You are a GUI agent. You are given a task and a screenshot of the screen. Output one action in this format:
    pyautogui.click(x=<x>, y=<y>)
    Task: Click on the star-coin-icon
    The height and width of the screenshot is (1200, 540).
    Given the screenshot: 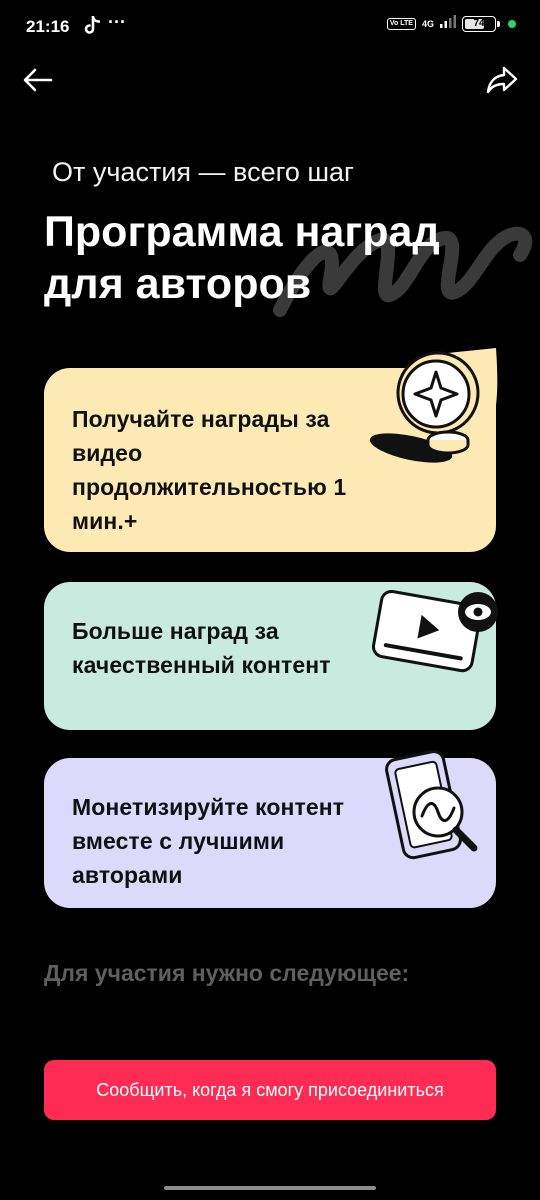 What is the action you would take?
    pyautogui.click(x=436, y=410)
    